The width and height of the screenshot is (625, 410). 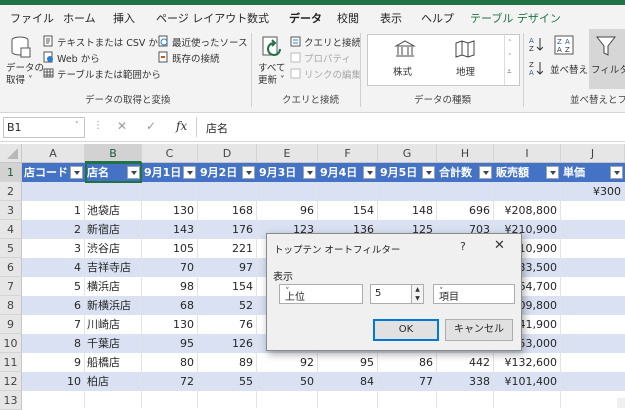 I want to click on existing-connections-button: 既存の接続, so click(x=196, y=58).